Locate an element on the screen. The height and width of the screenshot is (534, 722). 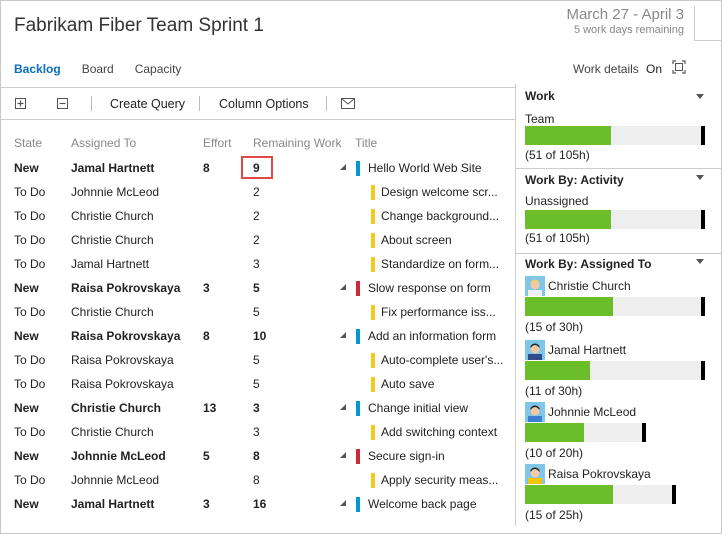
table-row: To Do Raisa Pokrovskaya 5 Auto save is located at coordinates (257, 384).